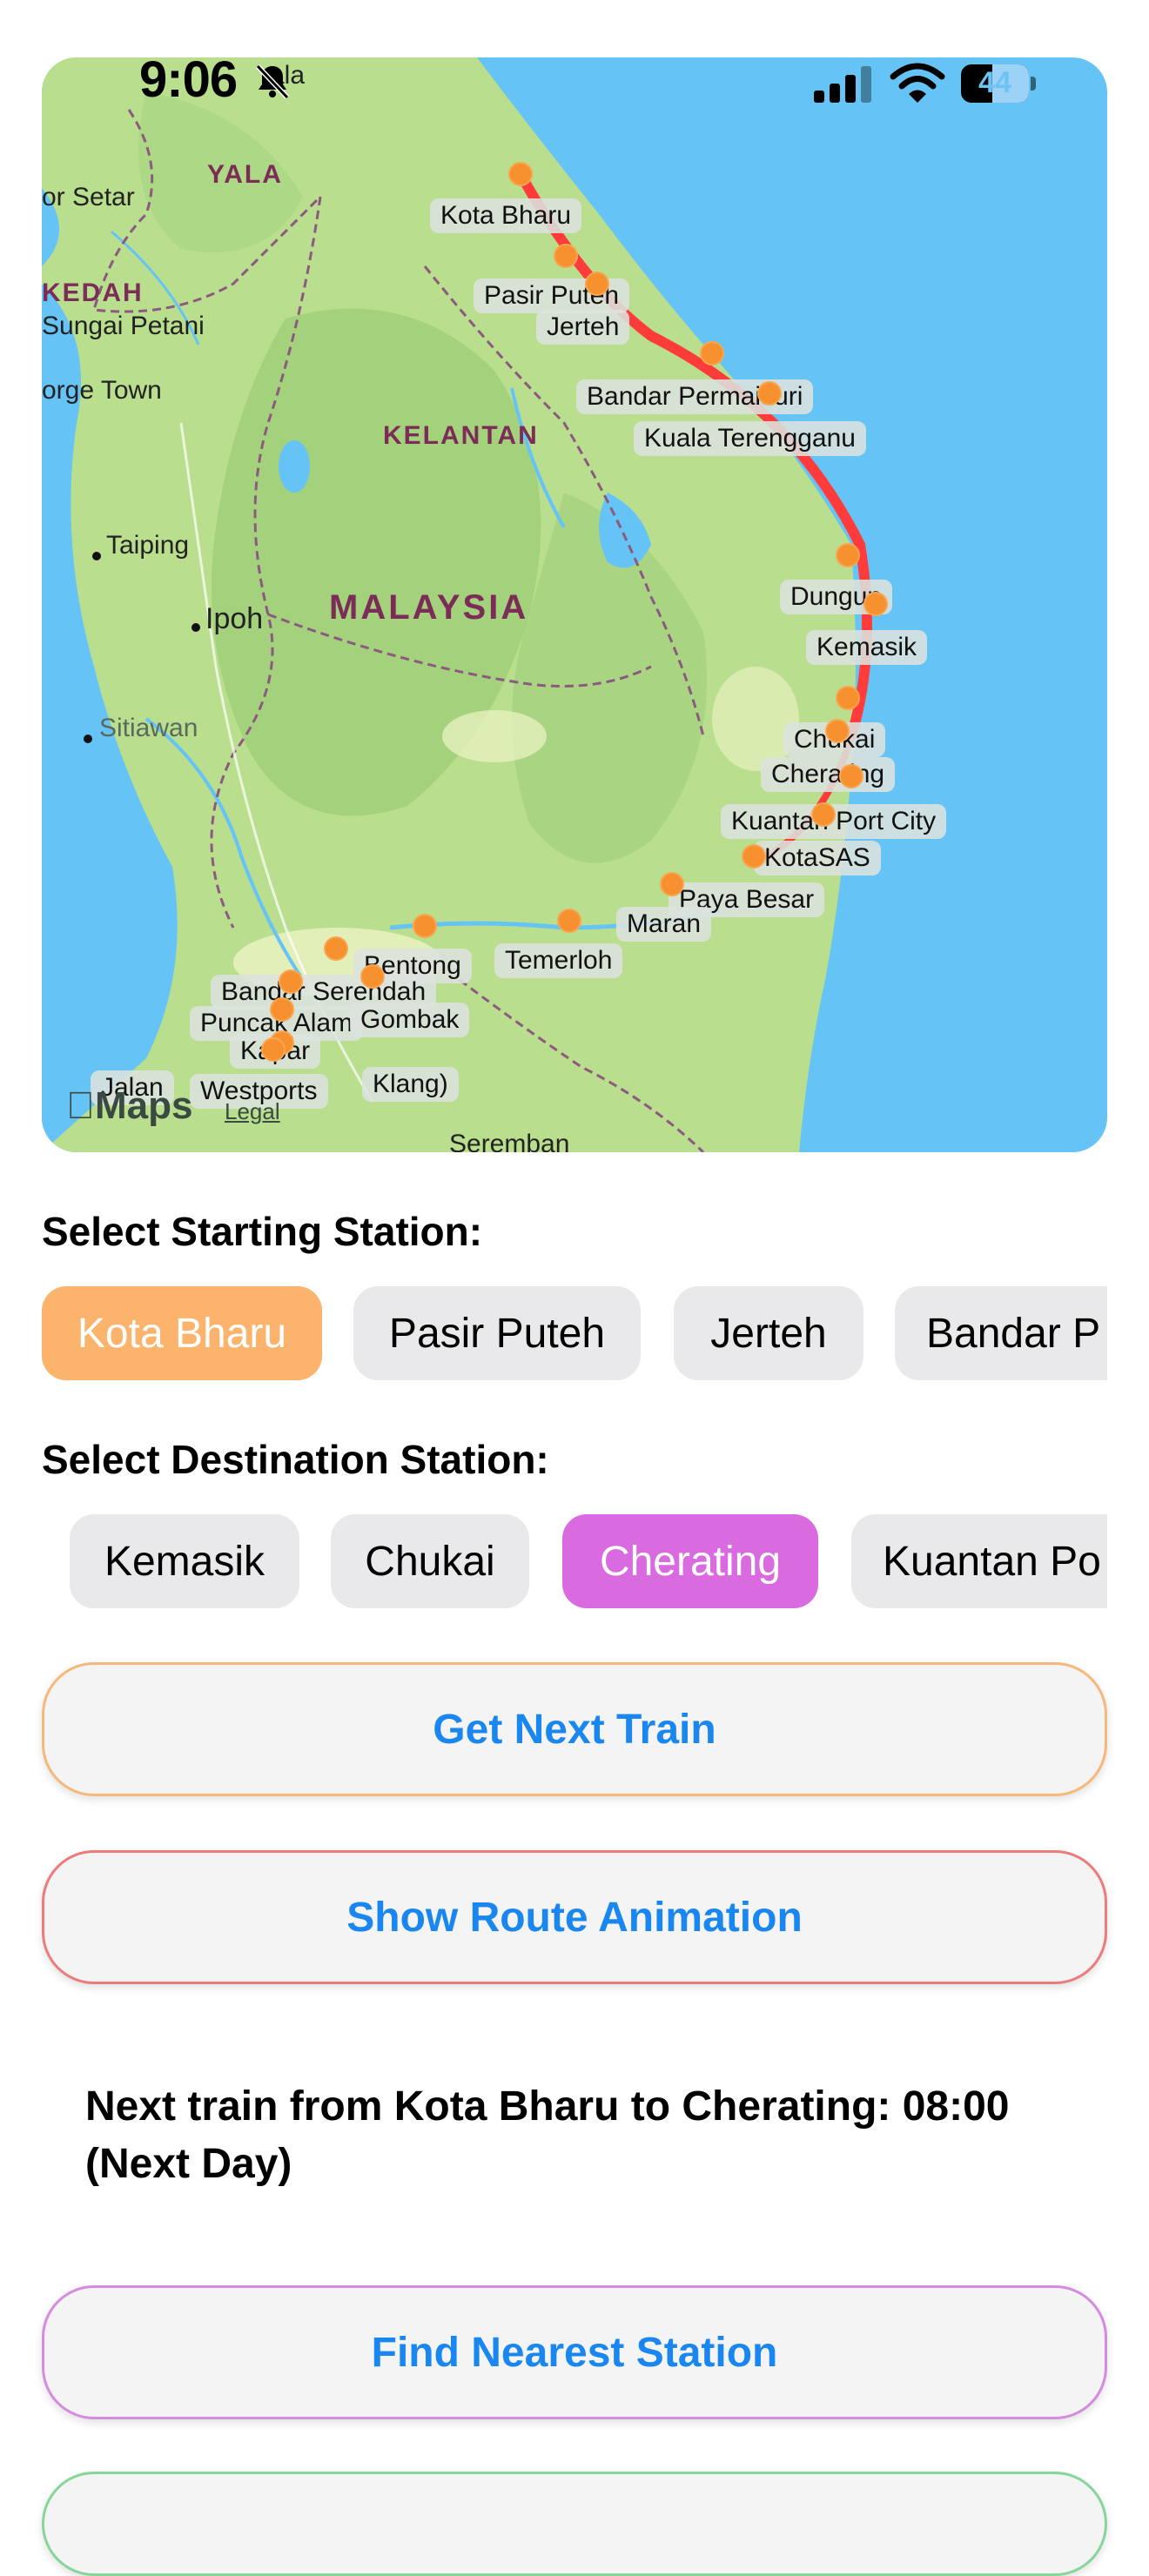  I want to click on destination-chip-cherating: Cherating, so click(690, 1561).